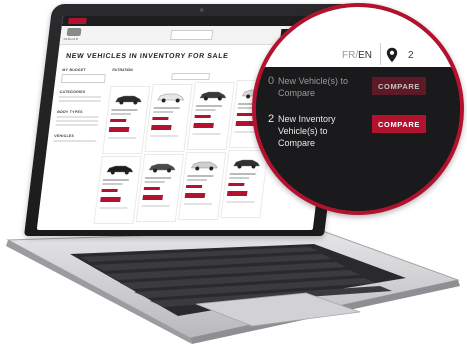 The image size is (467, 344). What do you see at coordinates (77, 21) in the screenshot?
I see `topbar-badge` at bounding box center [77, 21].